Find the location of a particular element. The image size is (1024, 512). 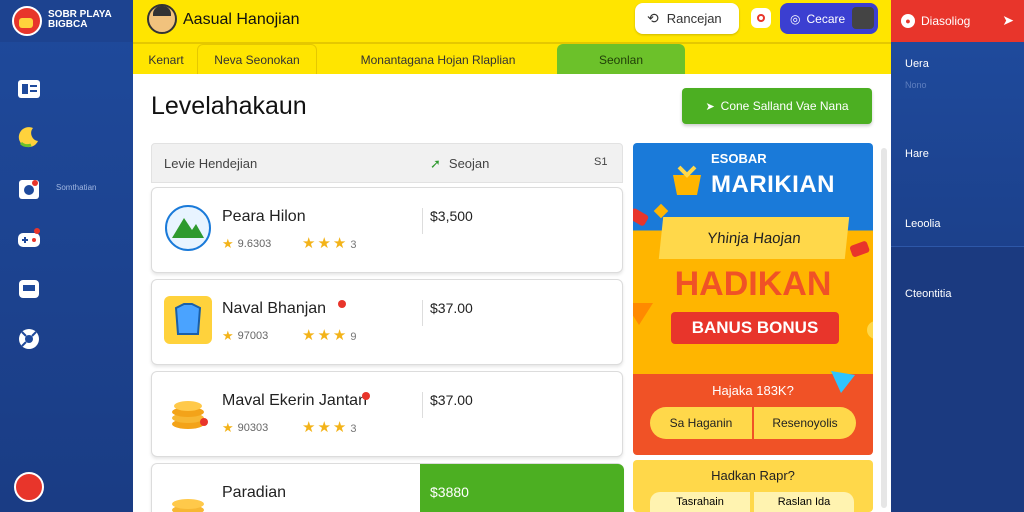

link-icon: ◎ is located at coordinates (795, 18).